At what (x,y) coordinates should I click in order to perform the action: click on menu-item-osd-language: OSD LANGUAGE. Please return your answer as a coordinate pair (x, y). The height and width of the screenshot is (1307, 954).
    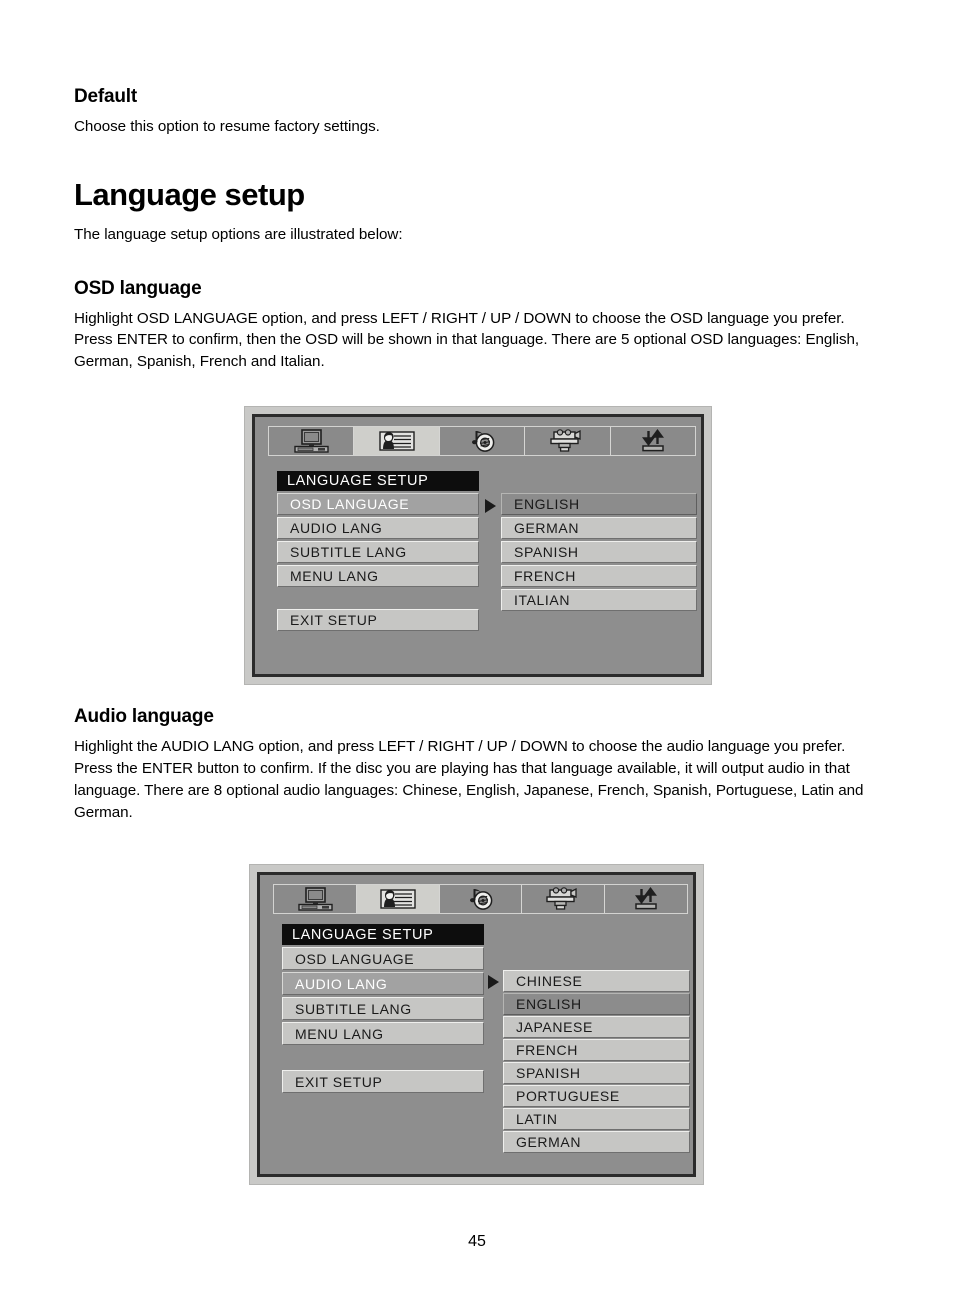
    Looking at the image, I should click on (378, 504).